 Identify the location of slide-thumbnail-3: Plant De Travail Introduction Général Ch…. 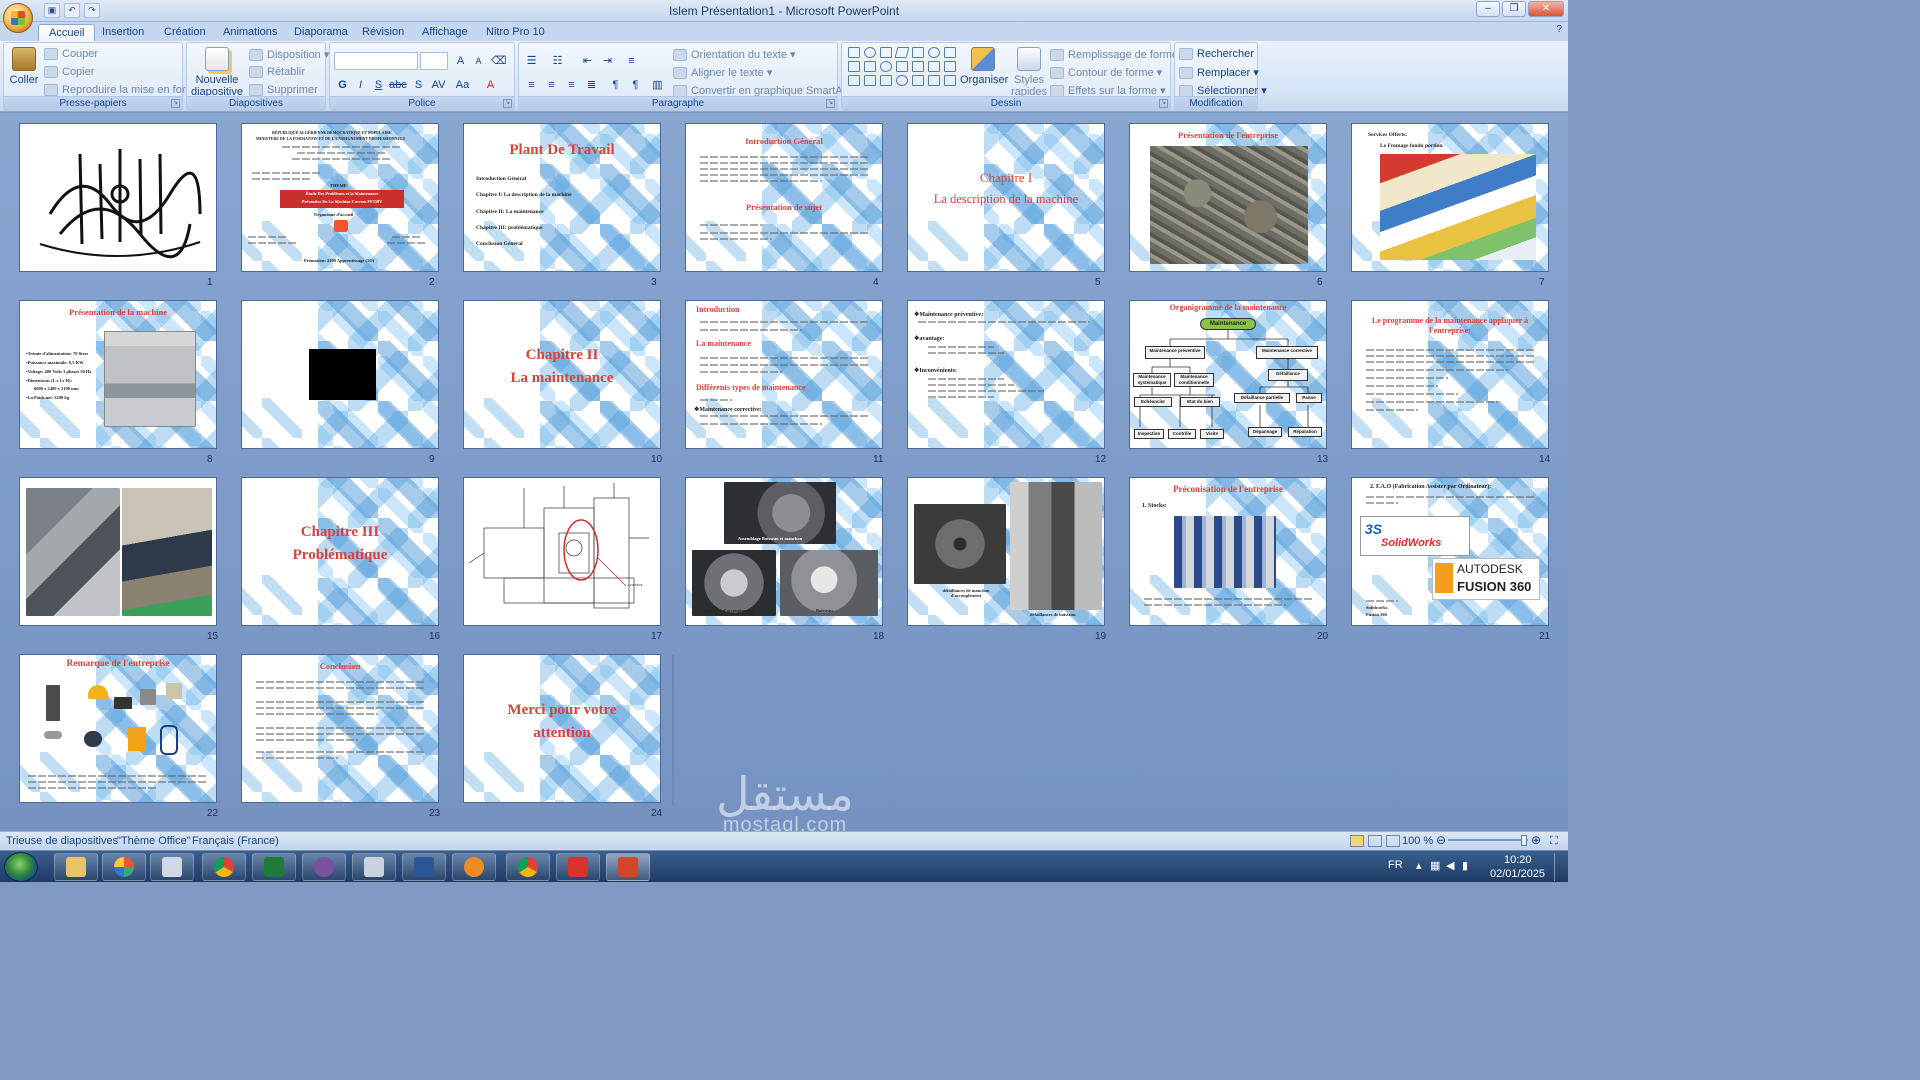
(562, 197).